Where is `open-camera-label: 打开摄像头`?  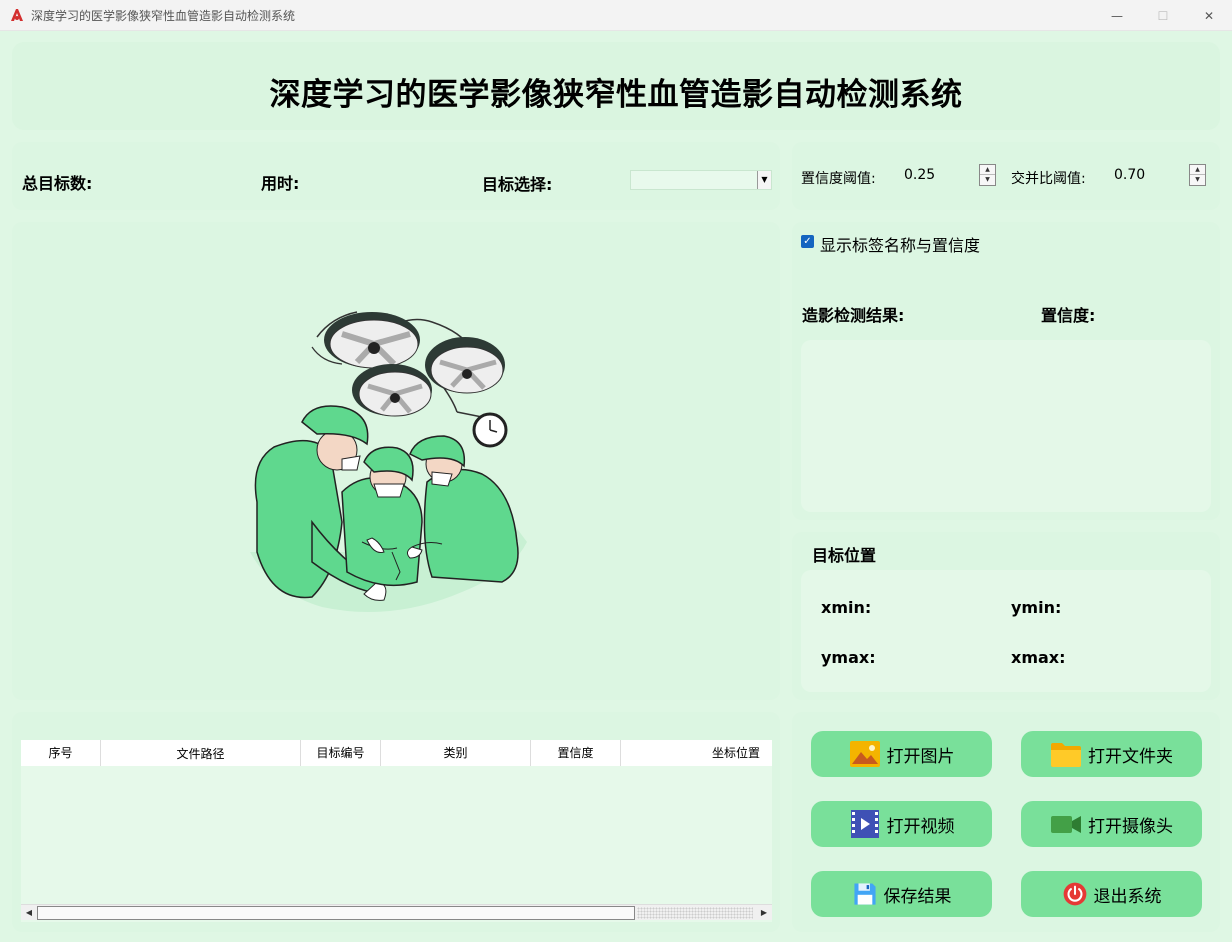
open-camera-label: 打开摄像头 is located at coordinates (1130, 826).